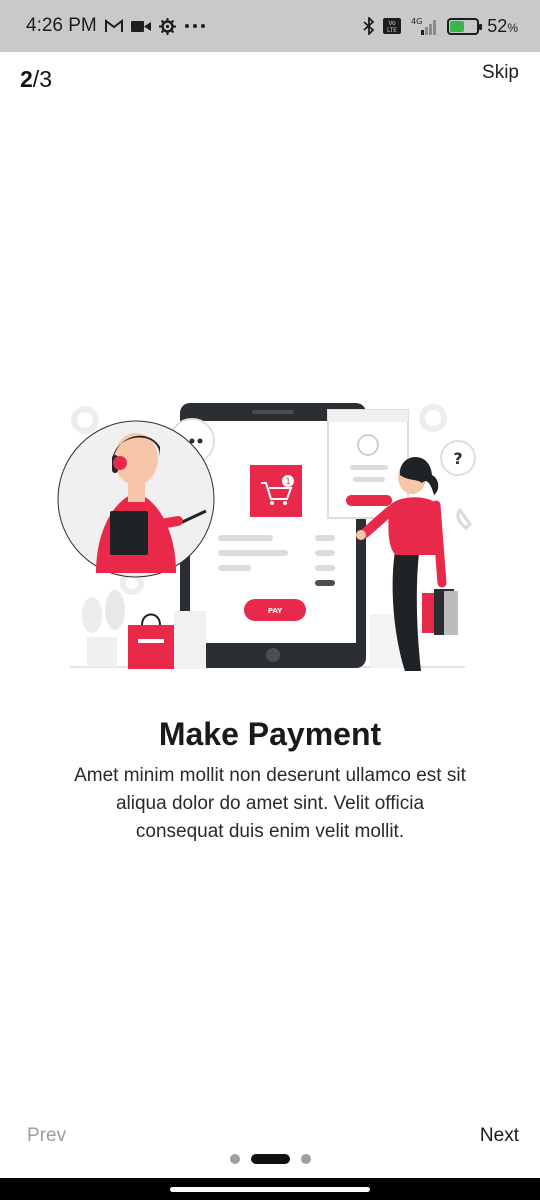 The image size is (540, 1200). I want to click on page-dot-active, so click(270, 1159).